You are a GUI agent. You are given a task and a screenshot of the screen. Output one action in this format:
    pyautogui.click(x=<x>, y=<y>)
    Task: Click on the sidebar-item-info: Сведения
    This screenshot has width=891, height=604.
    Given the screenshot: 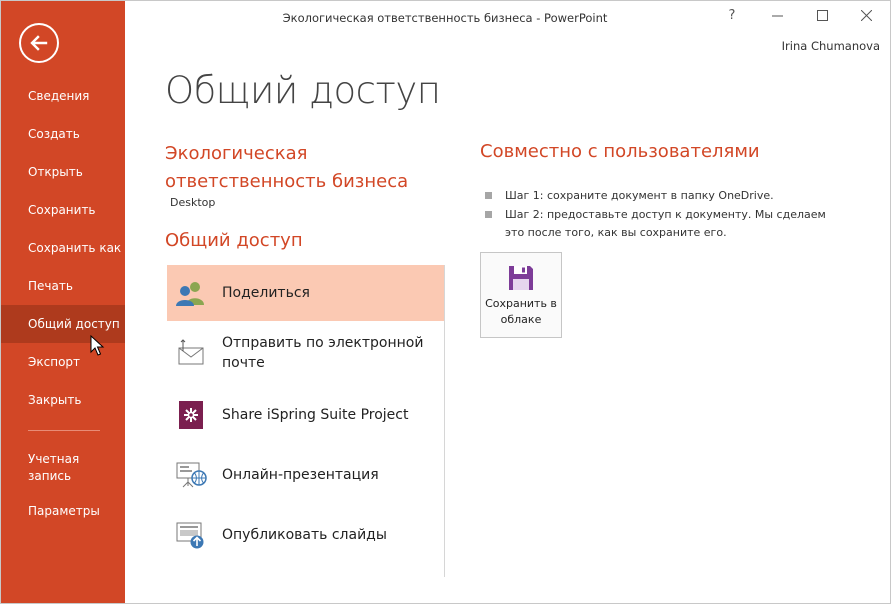 What is the action you would take?
    pyautogui.click(x=63, y=96)
    